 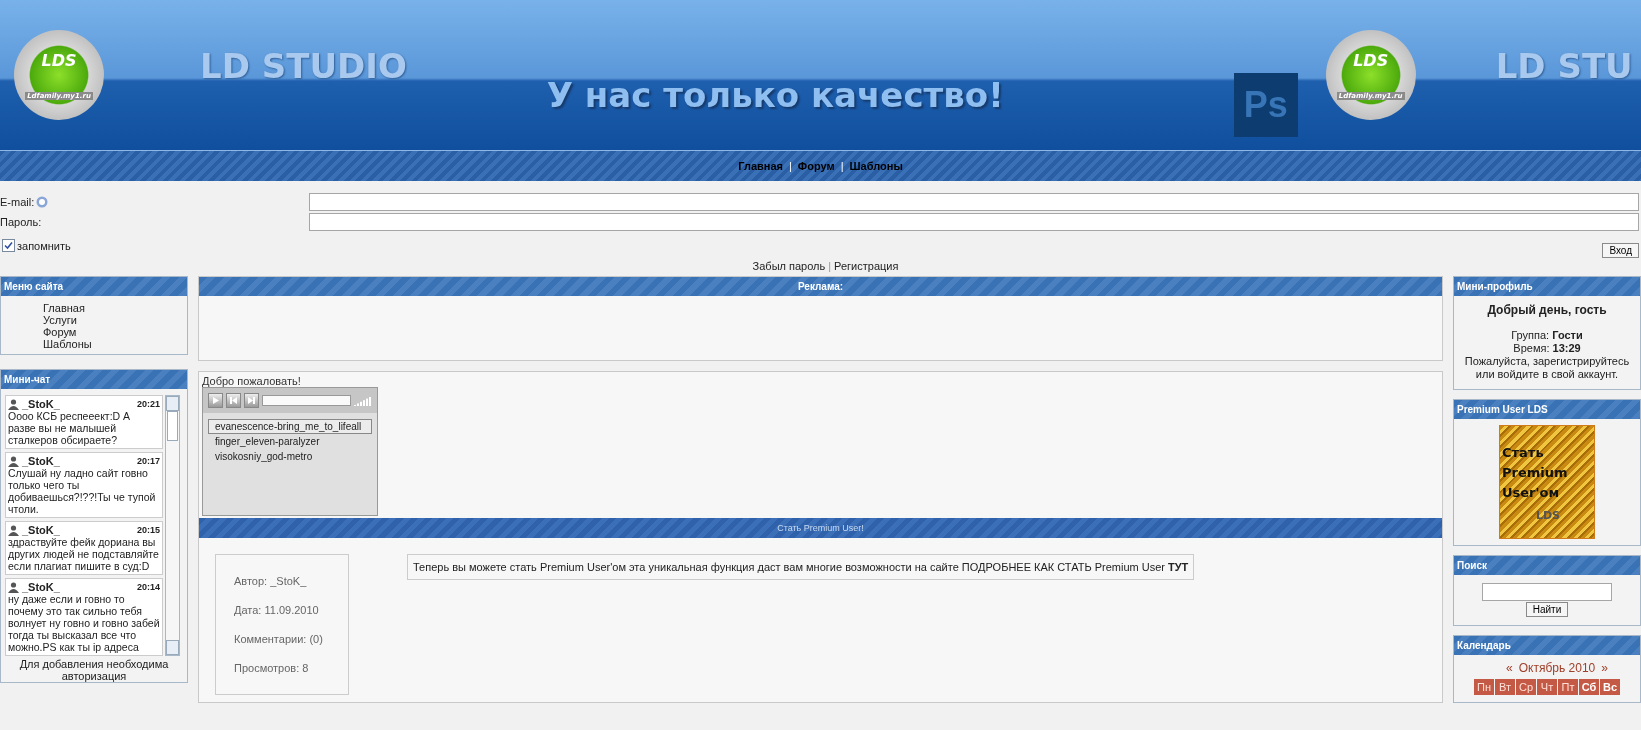 I want to click on panel-title: Premium User LDS, so click(x=1547, y=409).